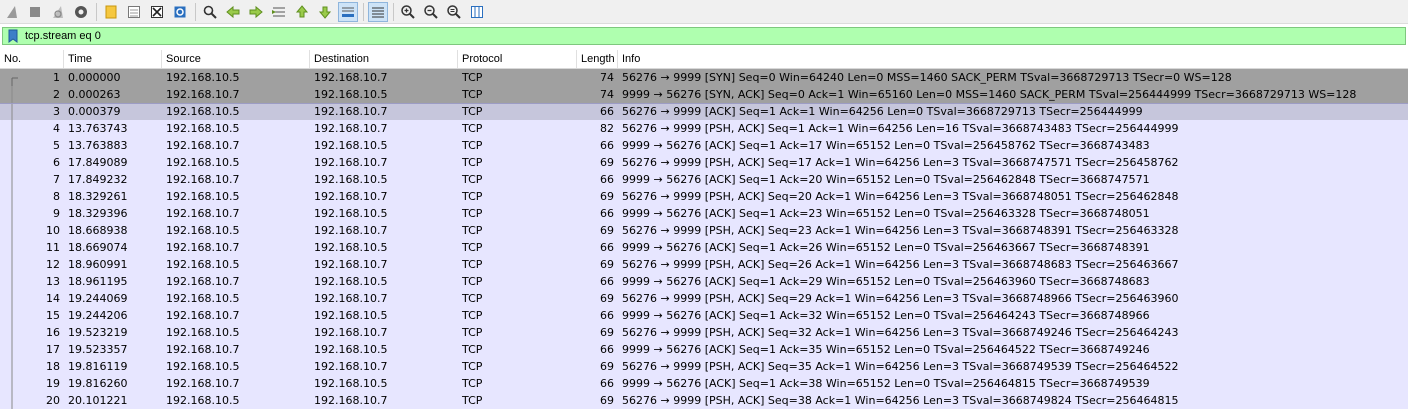 The image size is (1408, 414). What do you see at coordinates (607, 128) in the screenshot?
I see `packet-length: 82` at bounding box center [607, 128].